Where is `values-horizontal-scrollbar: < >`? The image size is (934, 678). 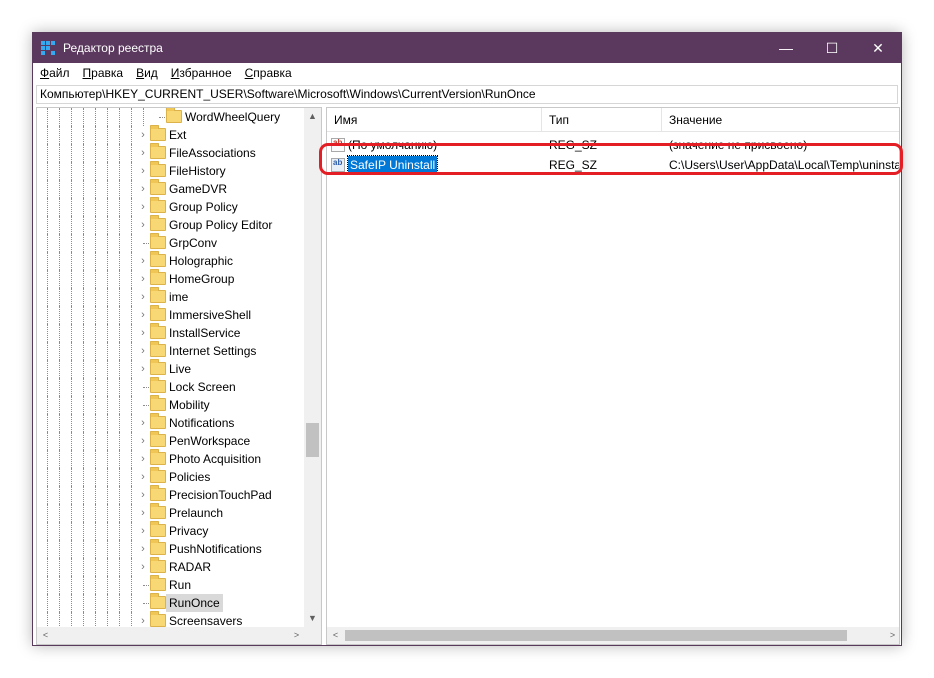 values-horizontal-scrollbar: < > is located at coordinates (613, 635).